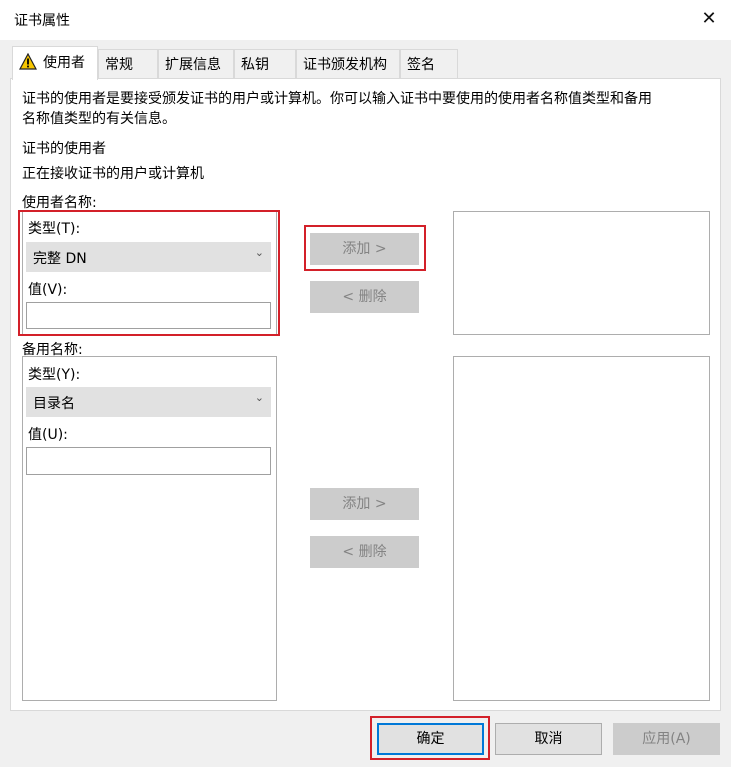 The image size is (731, 767). I want to click on section-title: 证书的使用者, so click(64, 149).